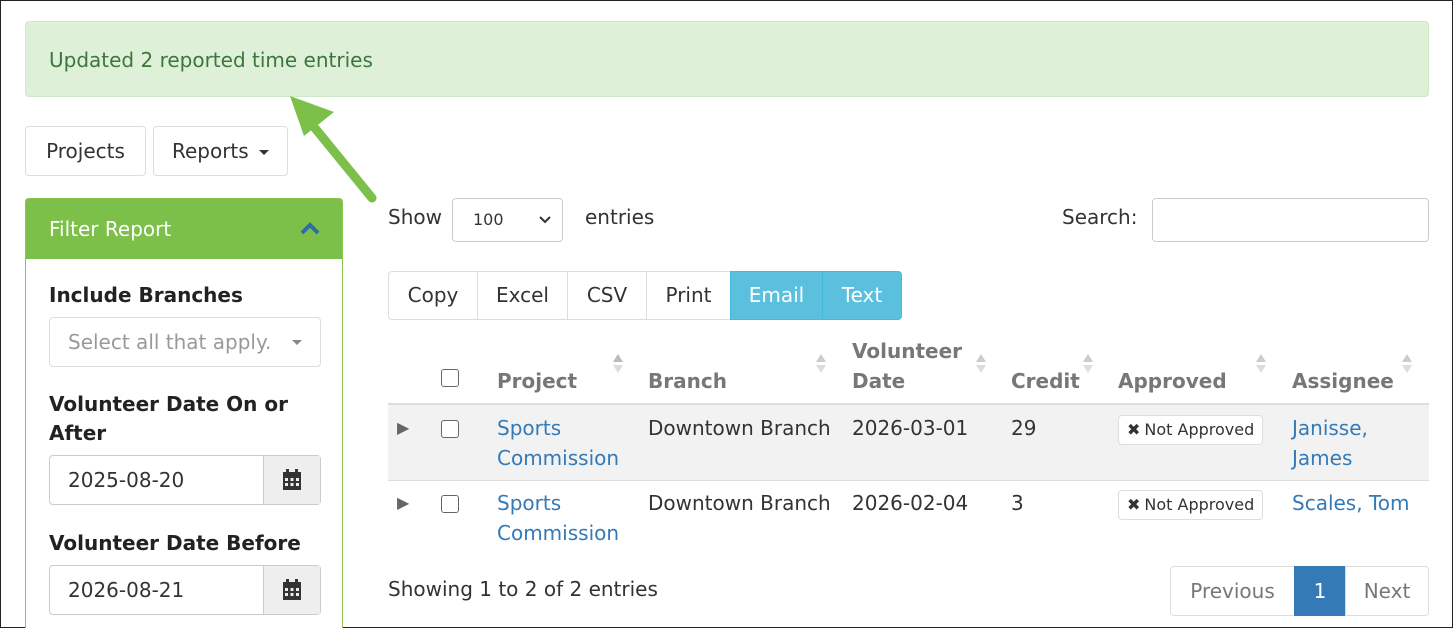 The image size is (1453, 628). I want to click on date-after-group: 2025-08-20, so click(185, 480).